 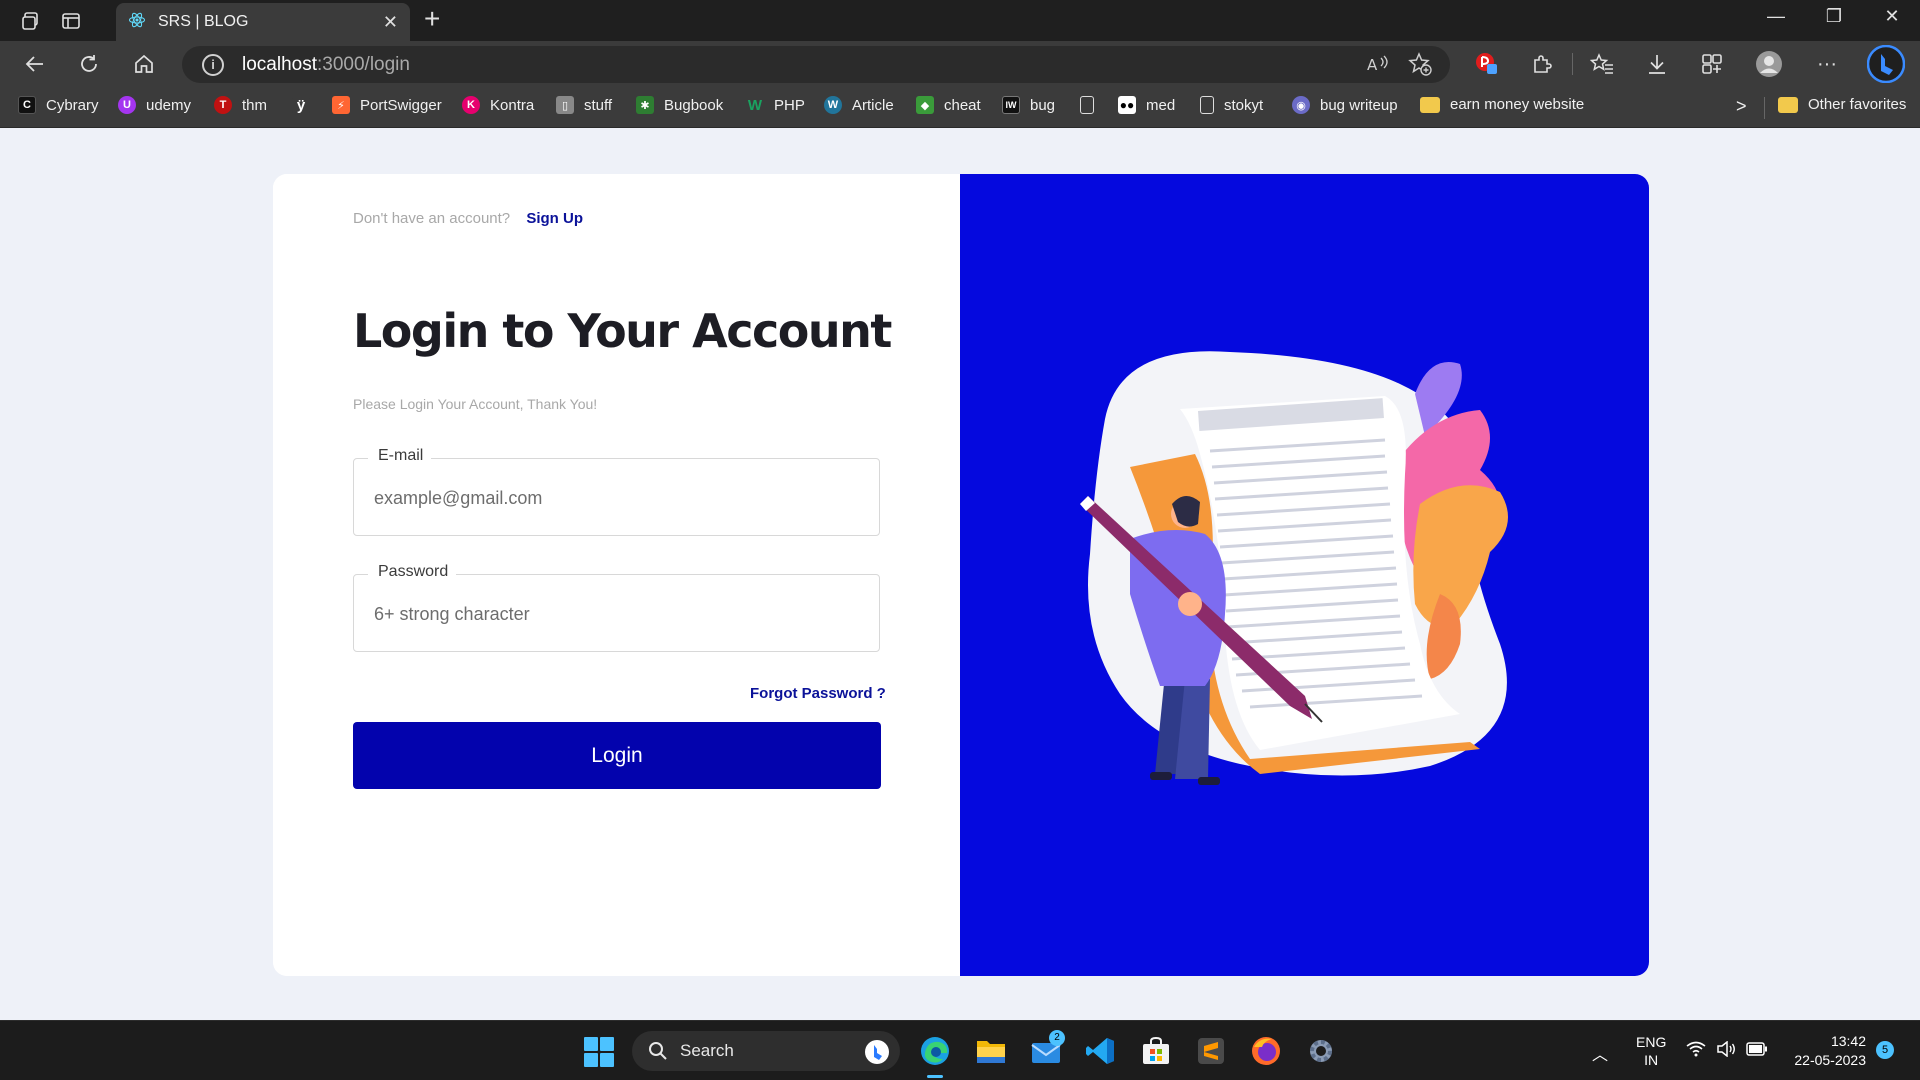 I want to click on bookmarks-divider, so click(x=1764, y=108).